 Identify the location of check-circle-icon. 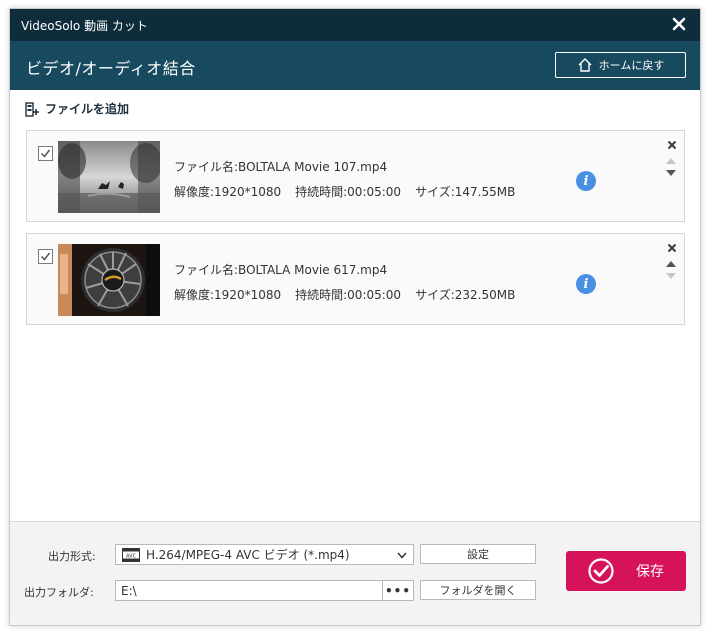
(601, 571).